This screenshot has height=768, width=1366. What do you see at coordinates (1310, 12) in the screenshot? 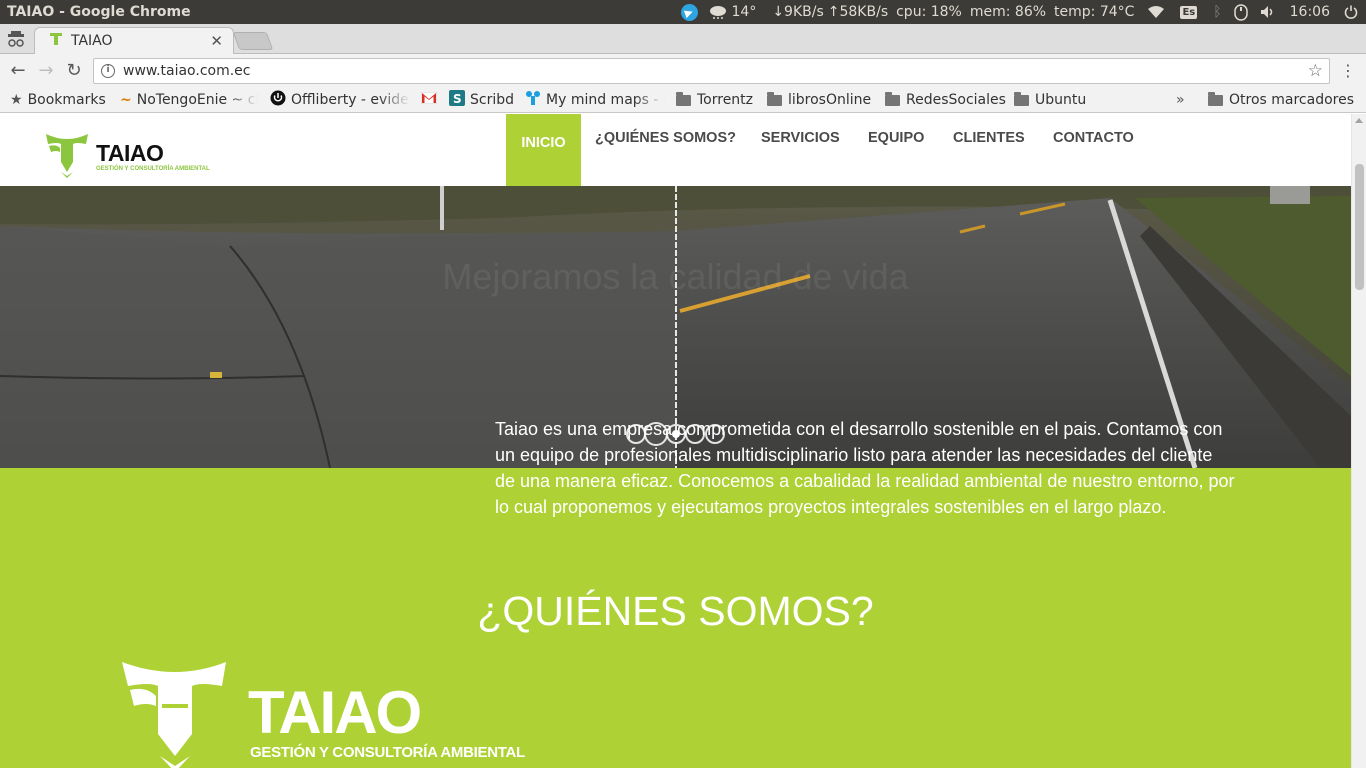
I see `clock: 16:06` at bounding box center [1310, 12].